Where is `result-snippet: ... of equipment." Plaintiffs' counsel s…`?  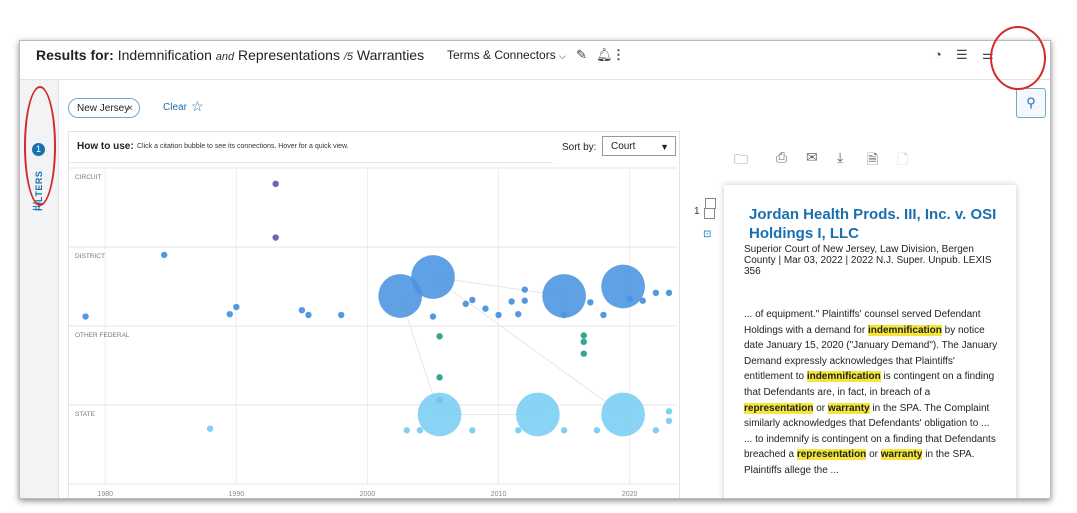
result-snippet: ... of equipment." Plaintiffs' counsel s… is located at coordinates (871, 392).